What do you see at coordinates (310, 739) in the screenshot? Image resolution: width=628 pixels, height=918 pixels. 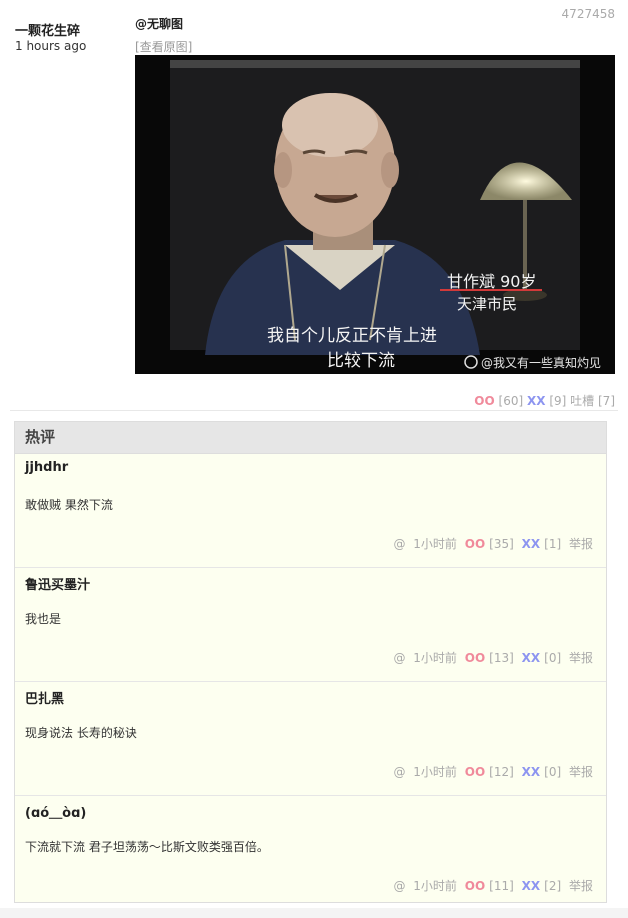 I see `comment-item: 巴扎黑 现身说法 长寿的秘诀 @ 1小时前 OO [12] XX [0] 举报` at bounding box center [310, 739].